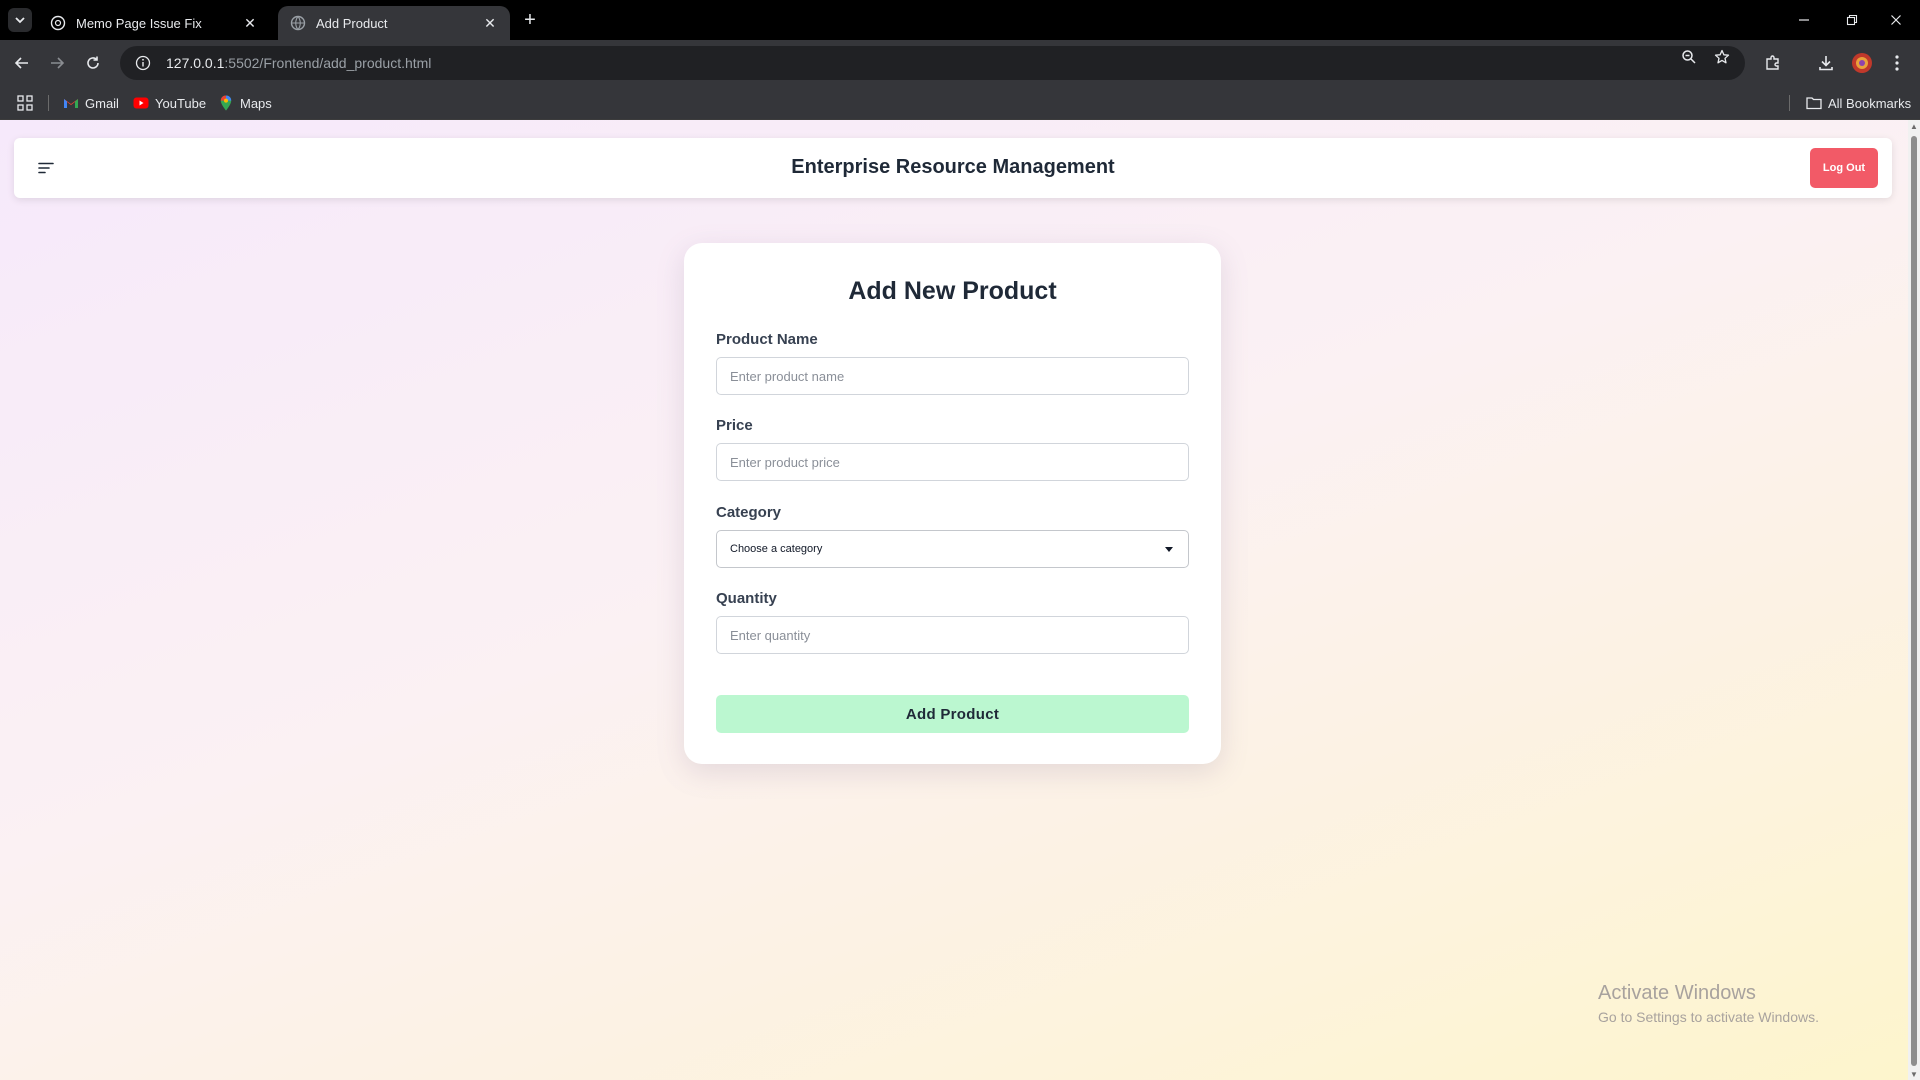 The image size is (1920, 1080). I want to click on forward-button, so click(57, 63).